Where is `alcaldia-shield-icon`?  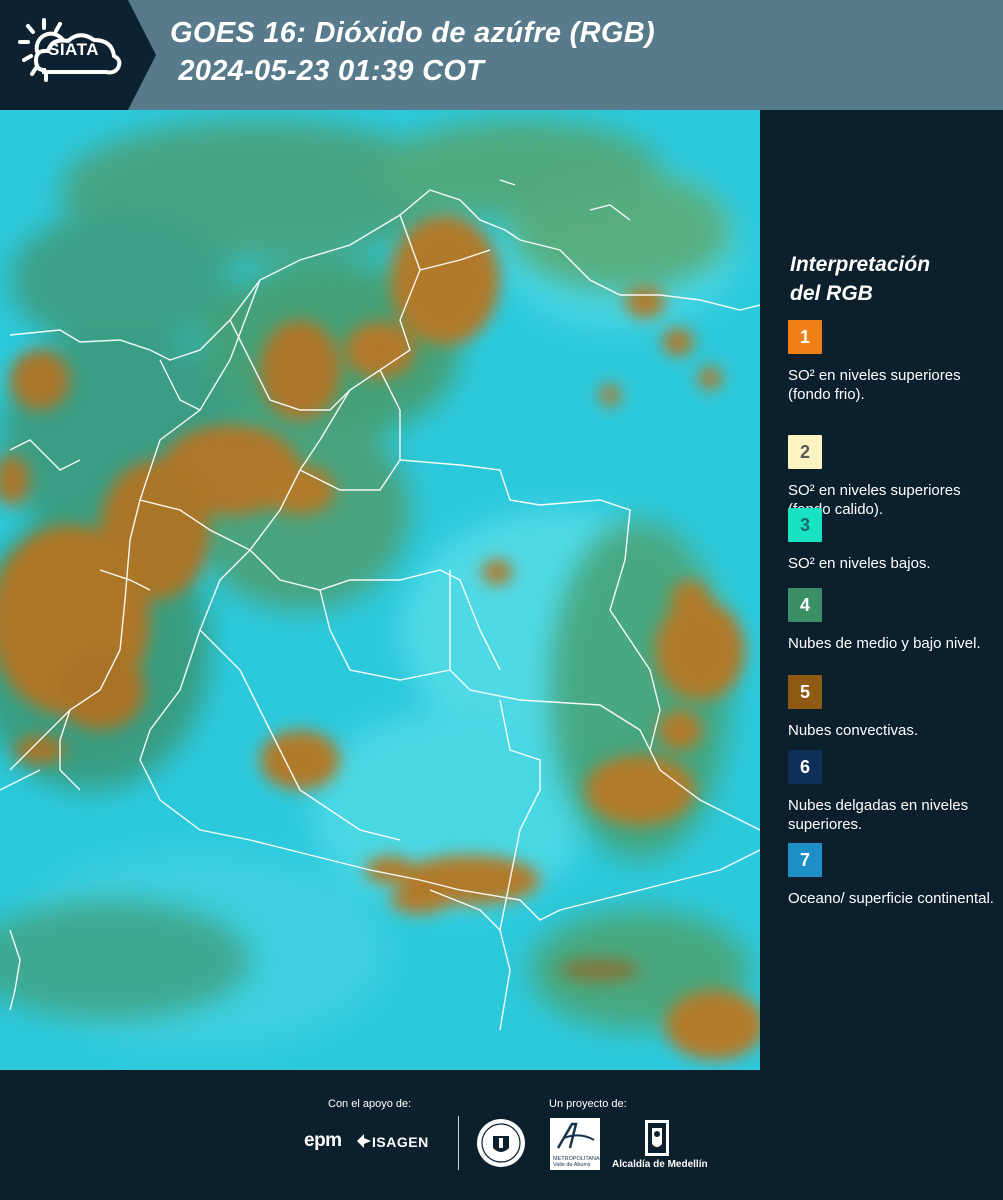
alcaldia-shield-icon is located at coordinates (657, 1138).